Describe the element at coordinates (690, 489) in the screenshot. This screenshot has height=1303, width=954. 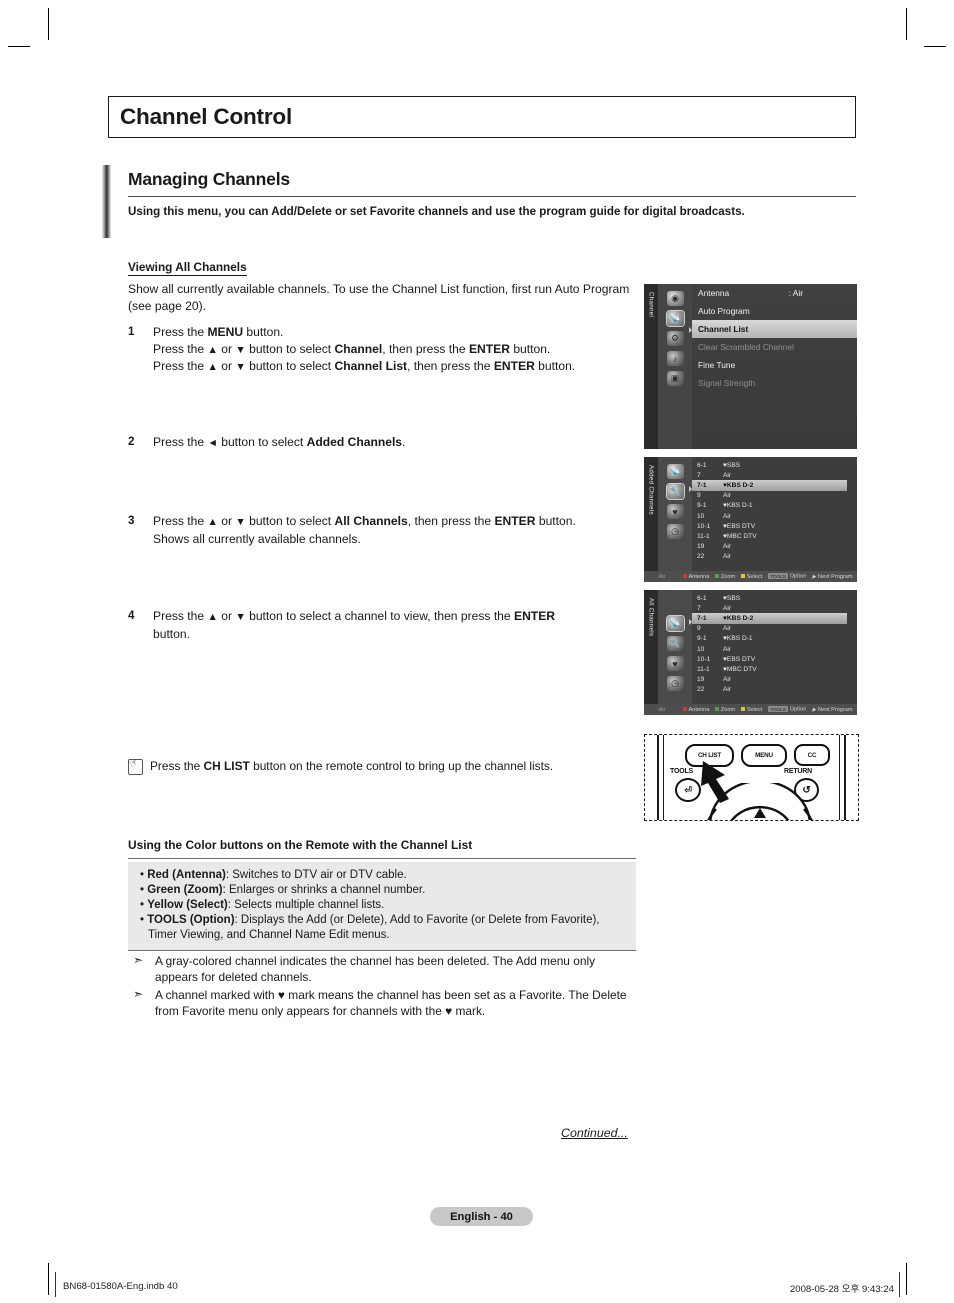
I see `selection-caret-icon` at that location.